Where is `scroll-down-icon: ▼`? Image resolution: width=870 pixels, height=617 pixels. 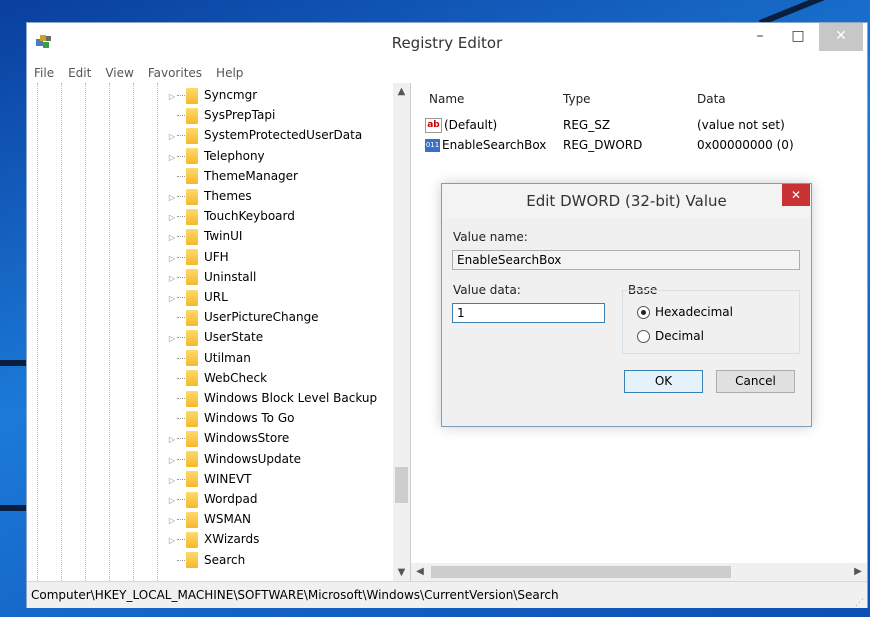 scroll-down-icon: ▼ is located at coordinates (401, 572).